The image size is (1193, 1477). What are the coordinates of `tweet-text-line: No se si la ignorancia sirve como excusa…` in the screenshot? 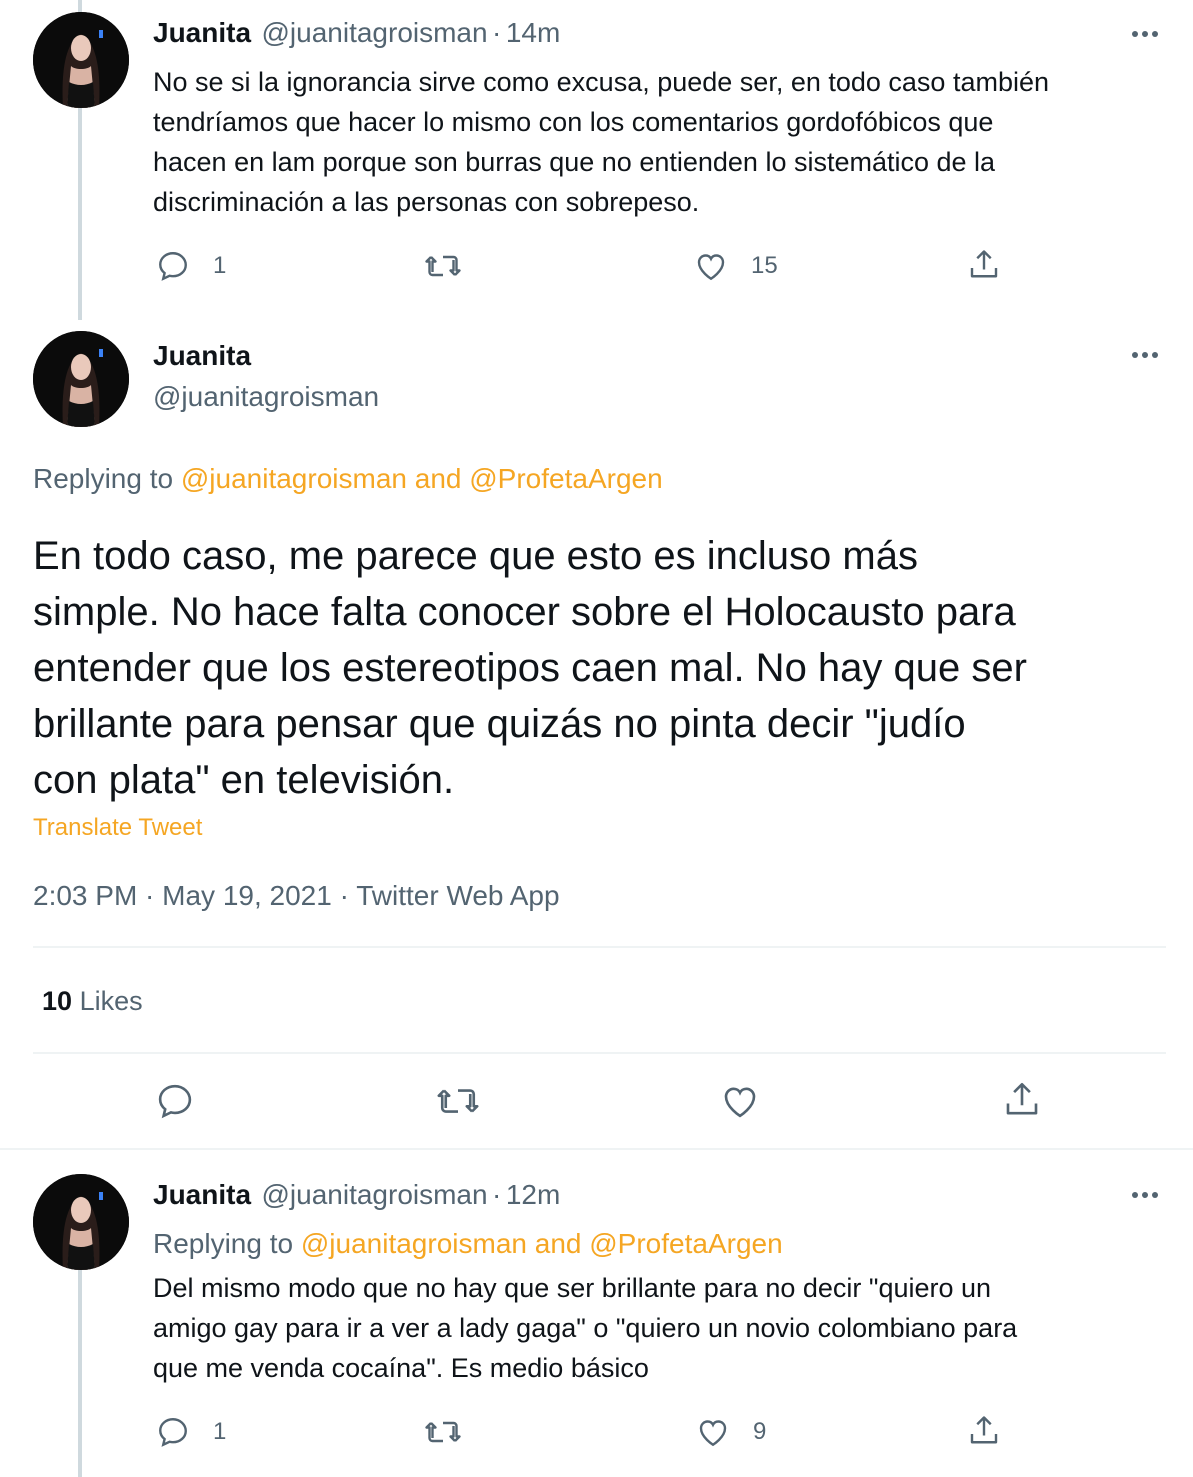 It's located at (601, 82).